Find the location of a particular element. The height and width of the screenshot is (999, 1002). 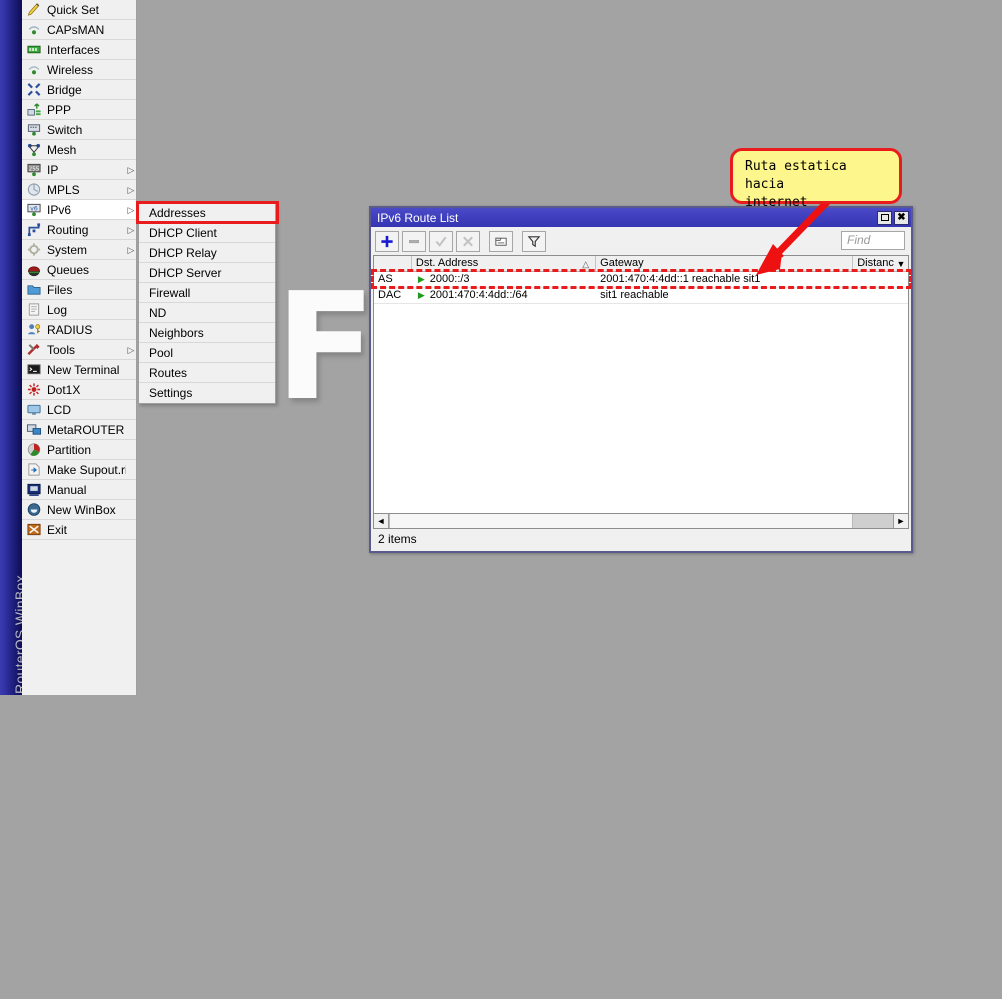

wireless-icon is located at coordinates (34, 70).